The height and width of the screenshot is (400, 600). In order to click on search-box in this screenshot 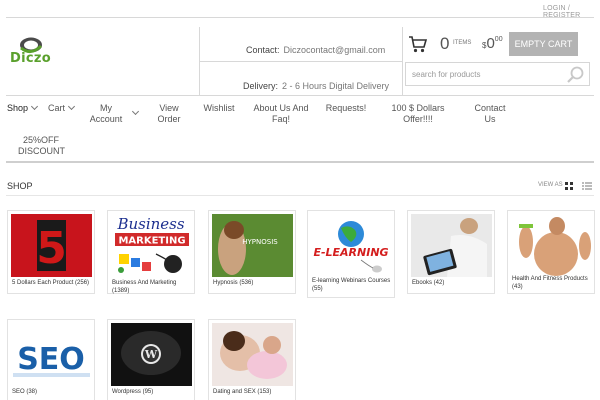, I will do `click(497, 74)`.